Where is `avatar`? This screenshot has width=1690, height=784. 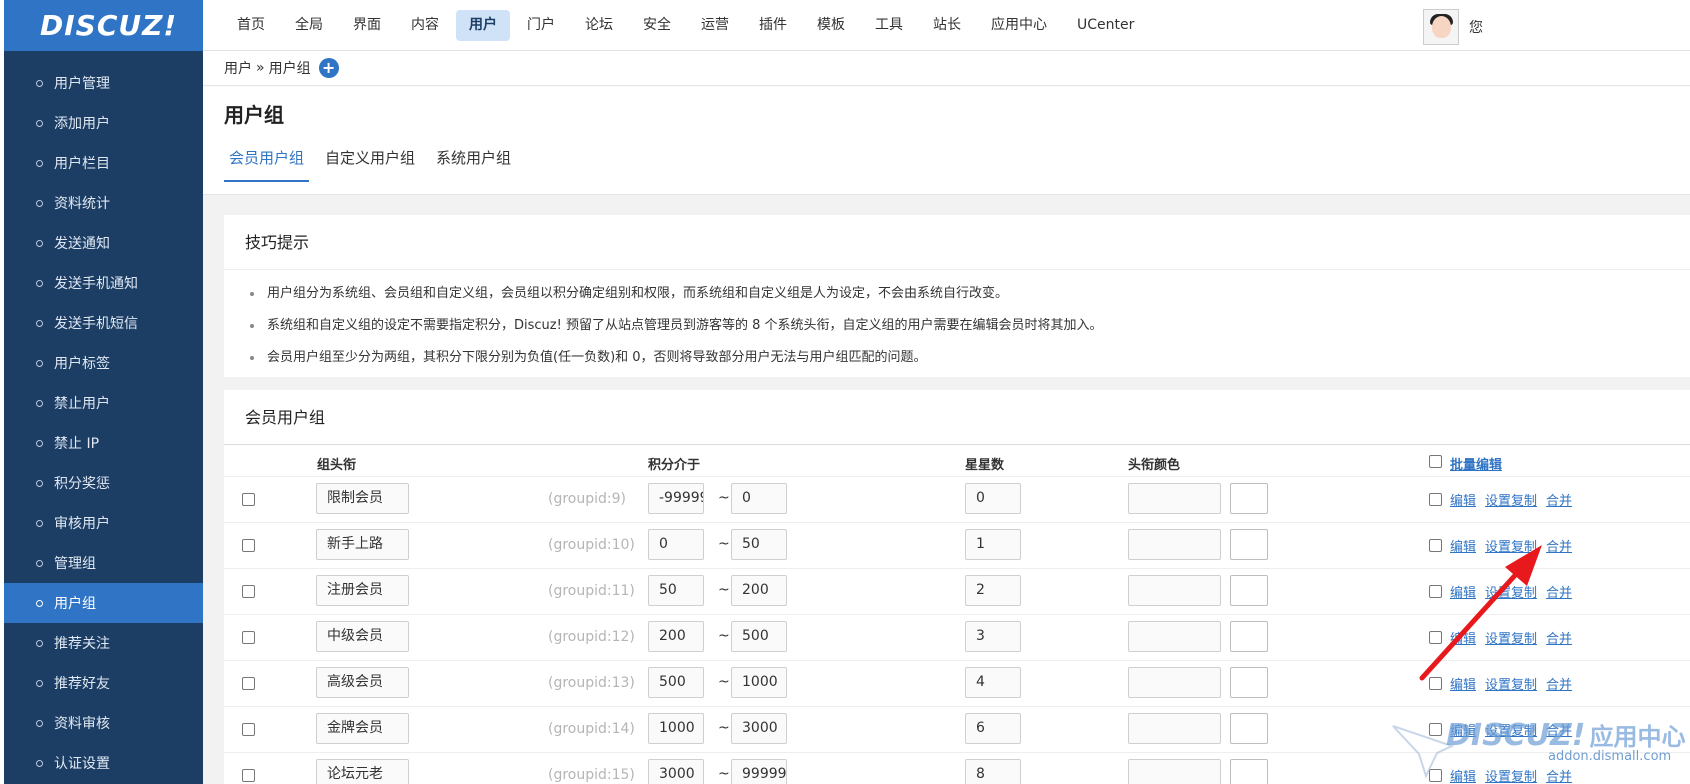
avatar is located at coordinates (1441, 27).